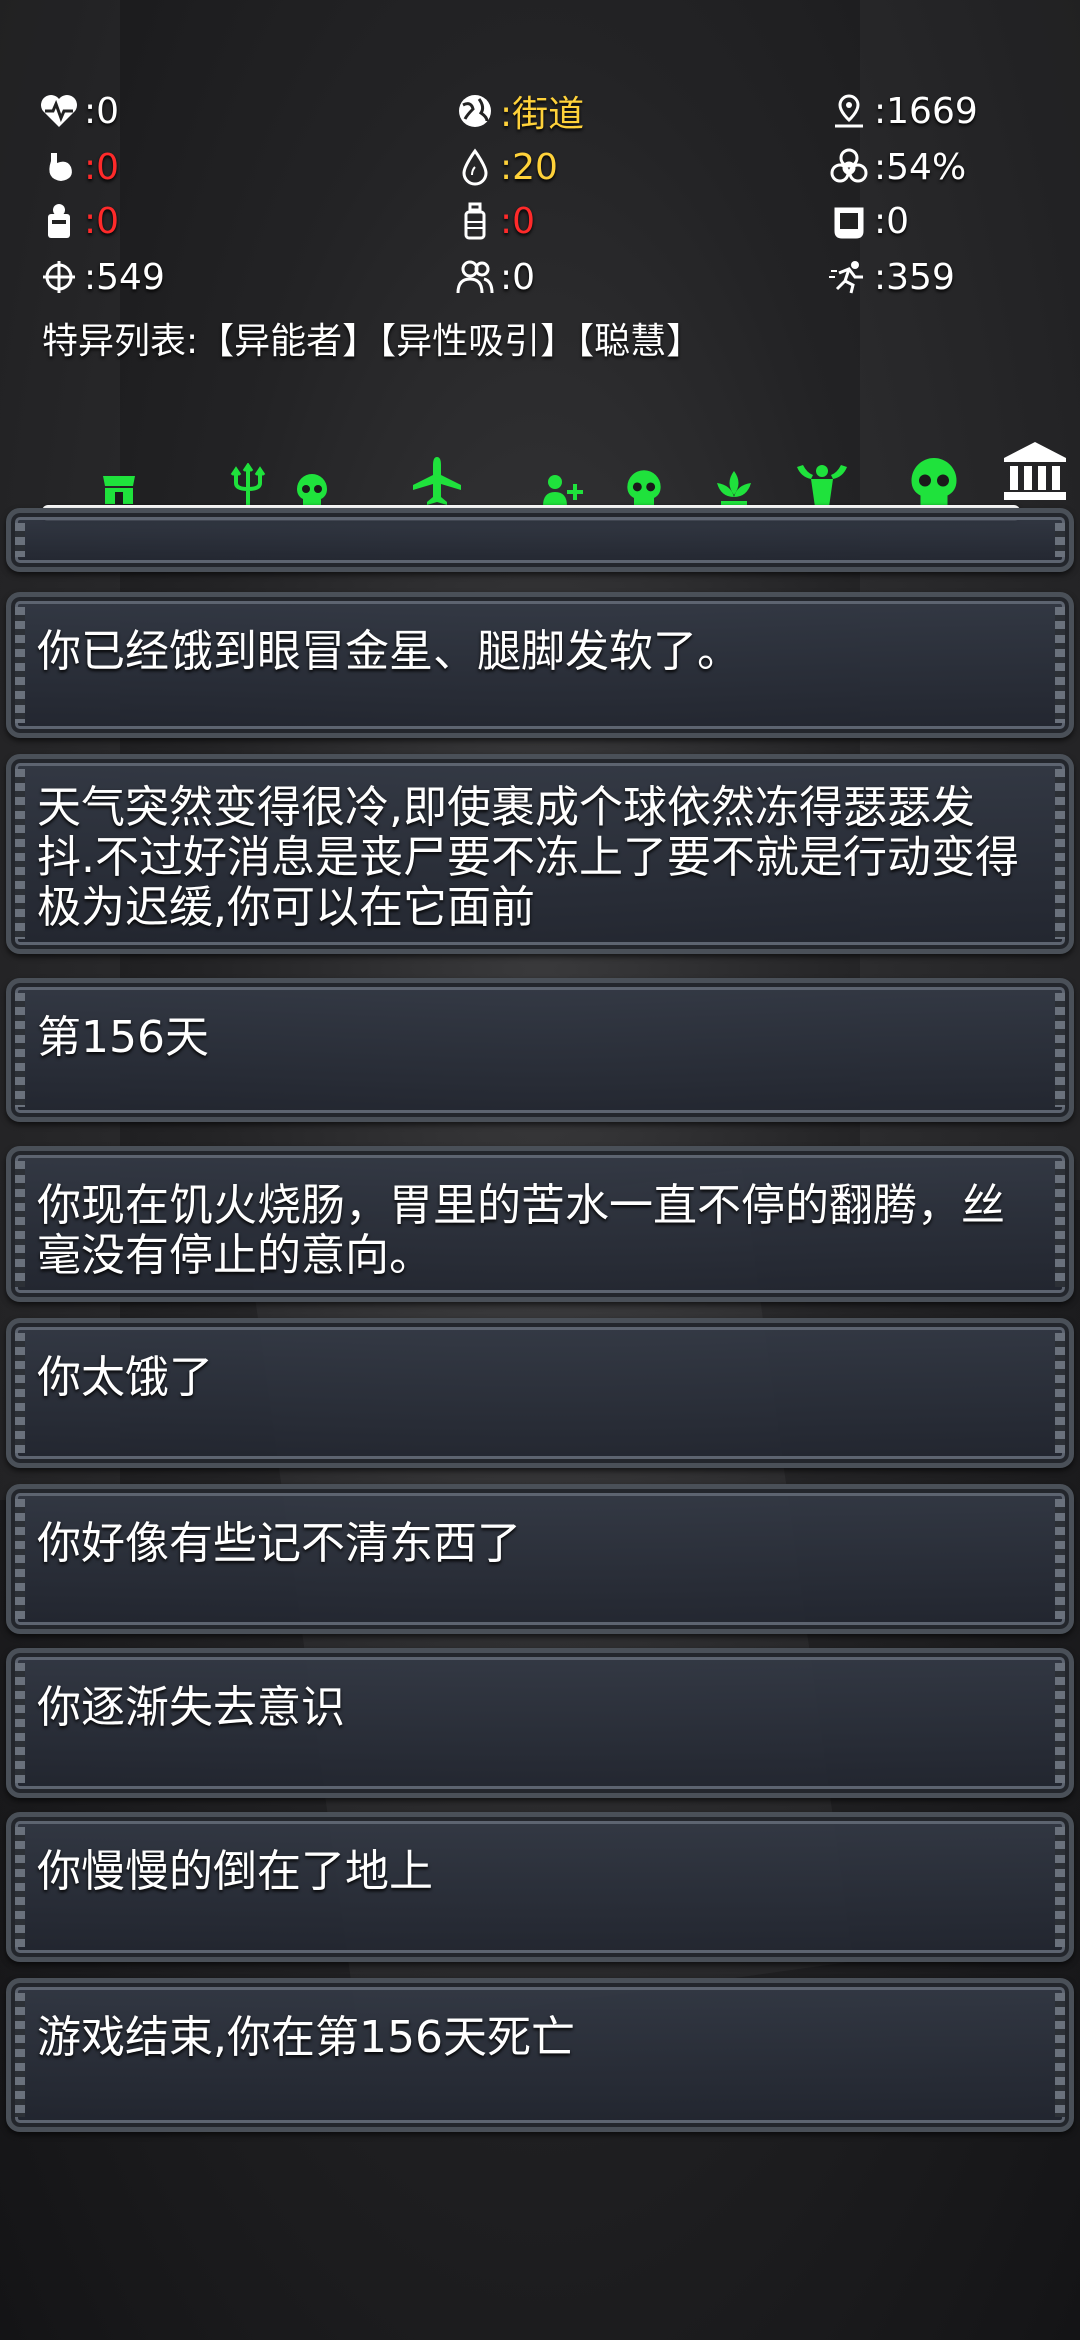 The image size is (1080, 2340). I want to click on hunger-stat: :0, so click(78, 167).